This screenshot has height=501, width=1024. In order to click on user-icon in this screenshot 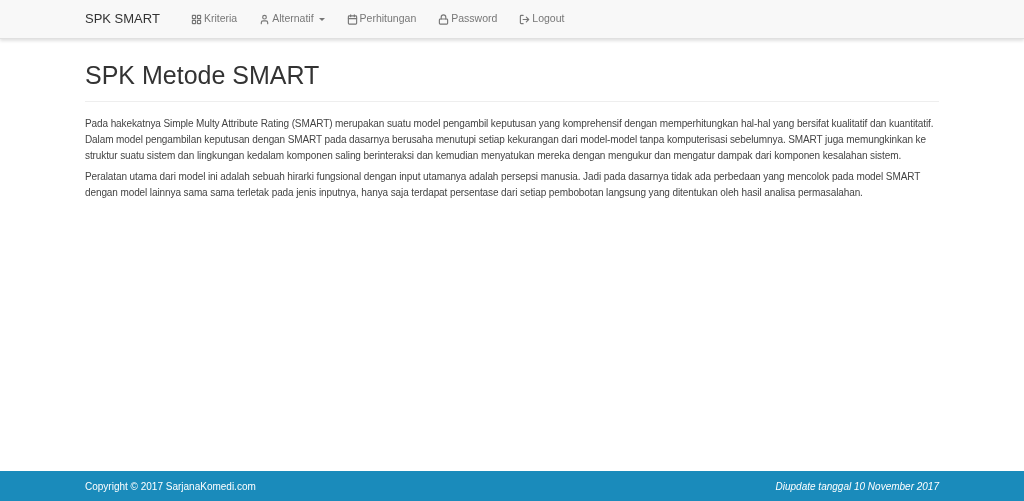, I will do `click(265, 19)`.